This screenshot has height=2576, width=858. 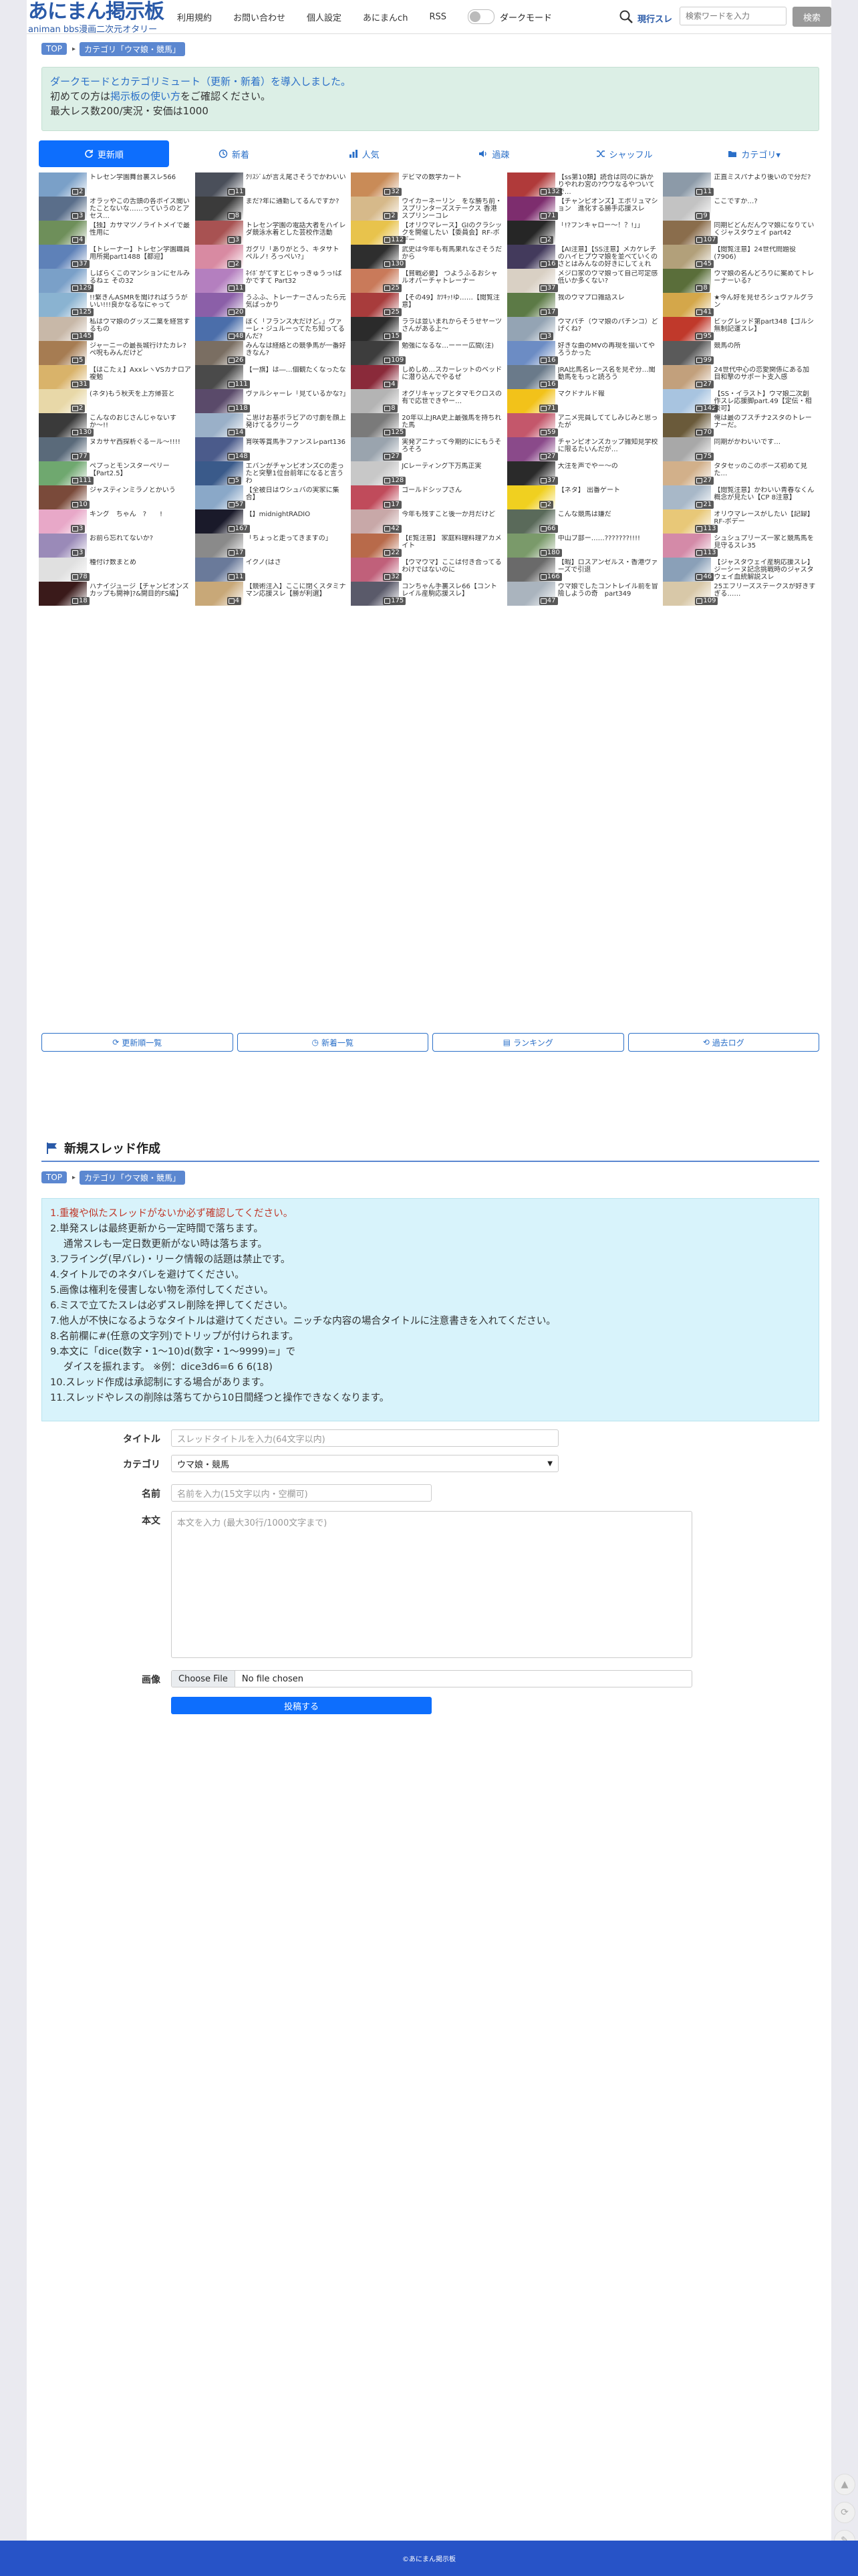 What do you see at coordinates (585, 497) in the screenshot?
I see `thread-item: 2 【ネタ】 出番ゲート` at bounding box center [585, 497].